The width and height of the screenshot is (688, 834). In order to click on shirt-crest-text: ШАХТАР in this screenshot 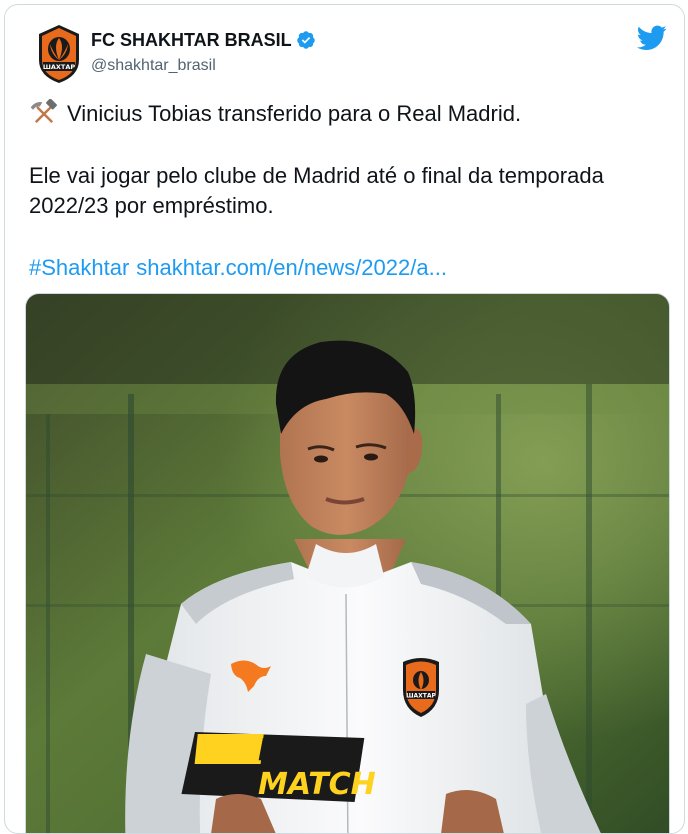, I will do `click(421, 696)`.